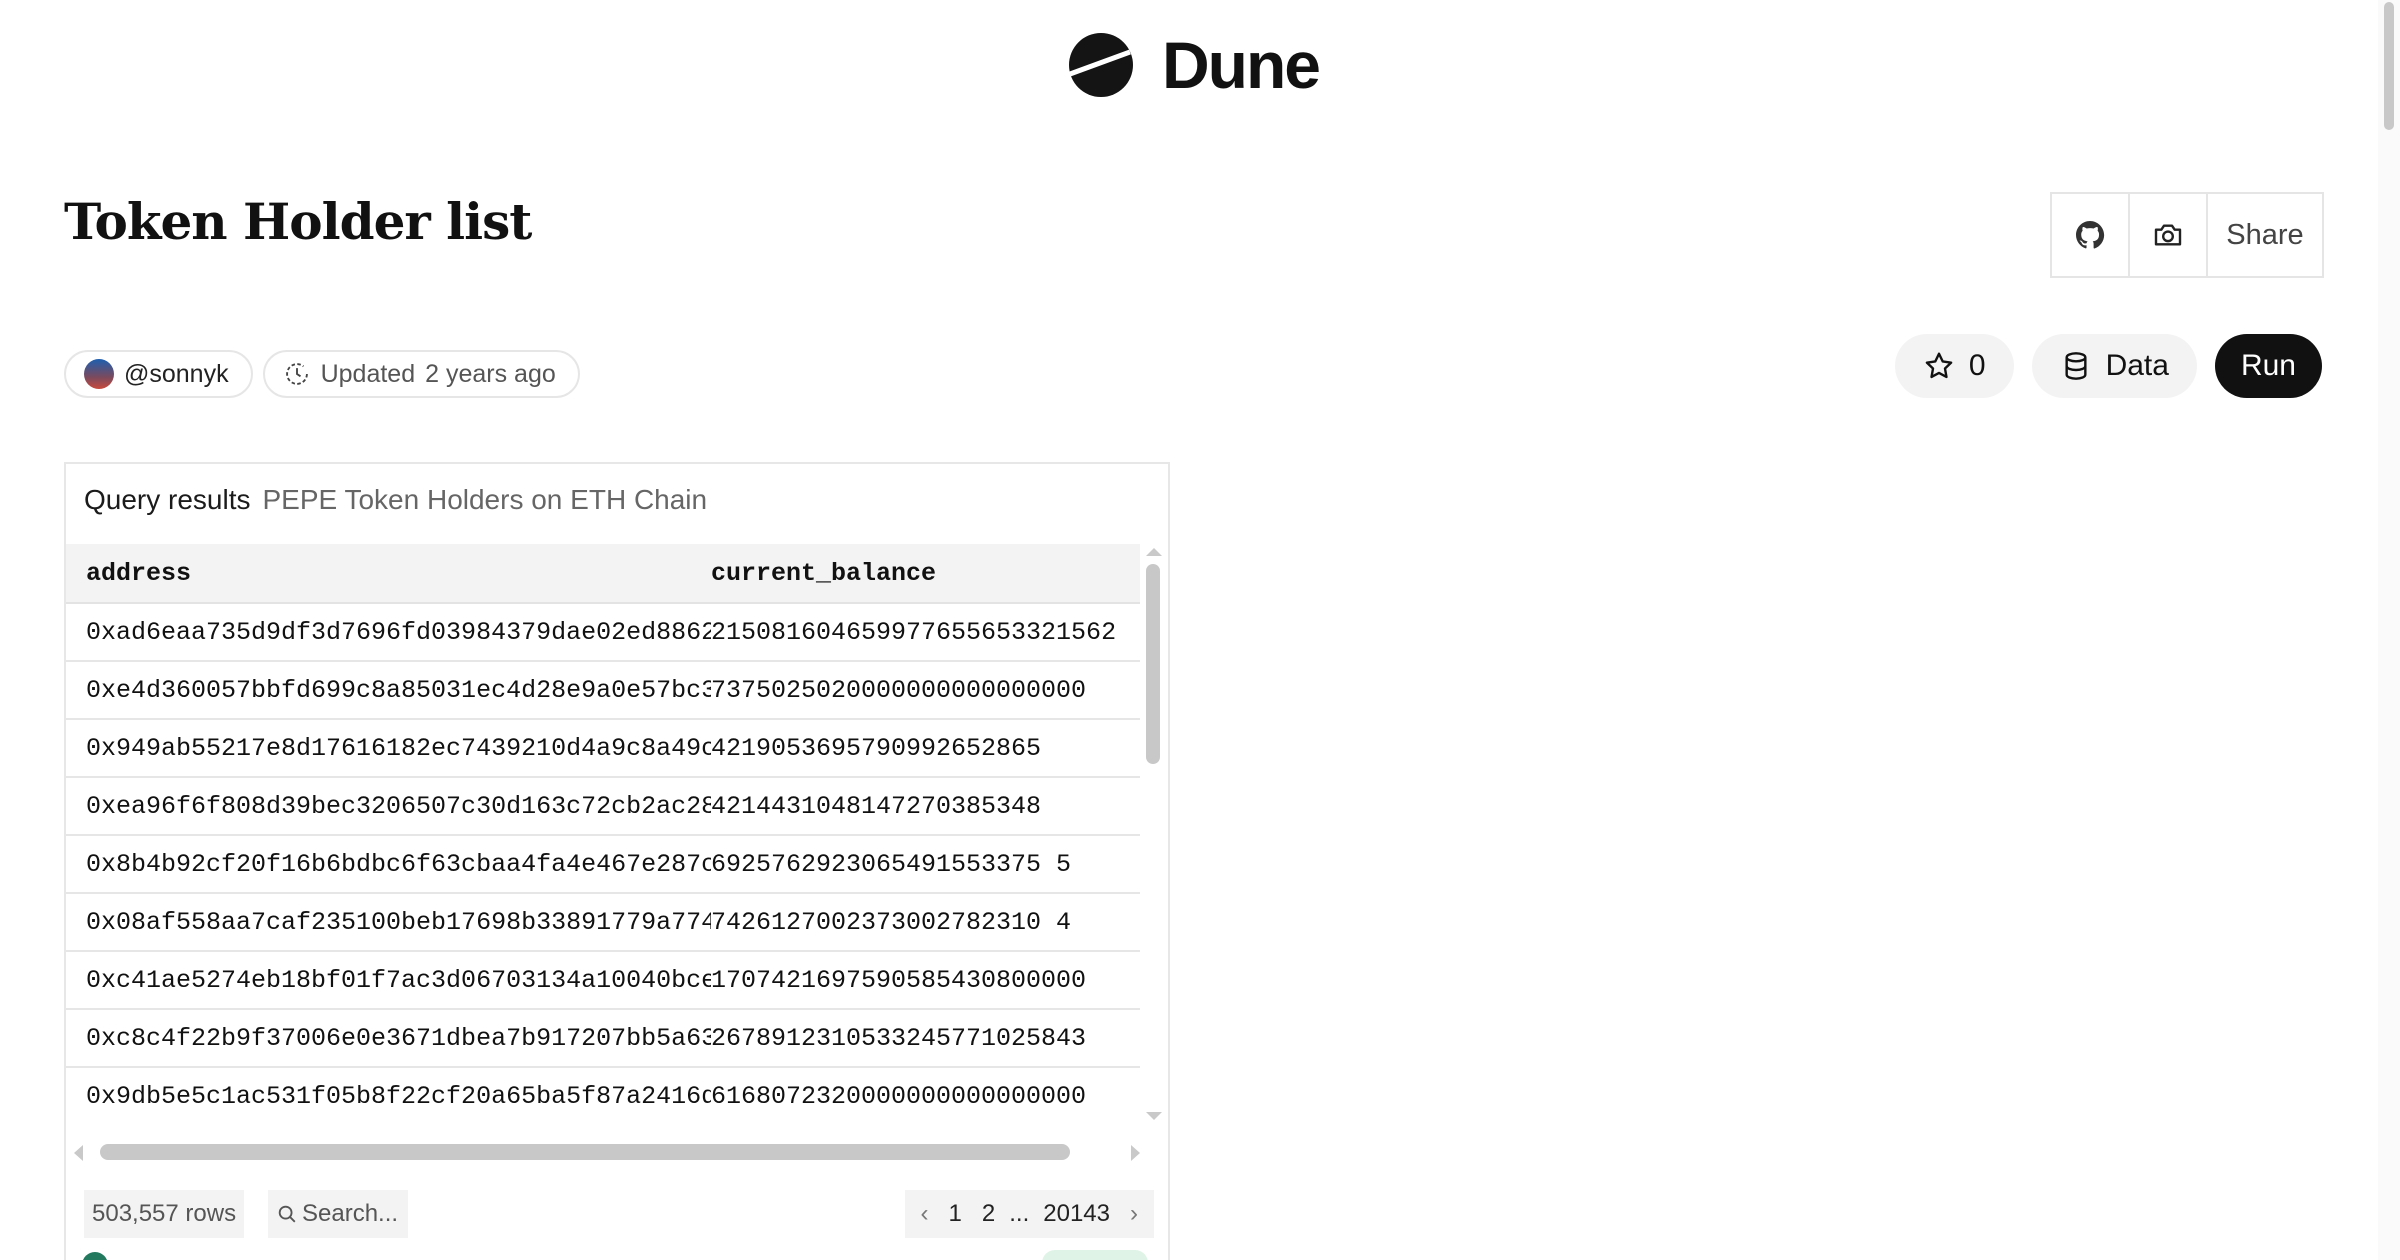 This screenshot has width=2400, height=1260. Describe the element at coordinates (899, 1038) in the screenshot. I see `balance-cell: 2678912310533245771025843` at that location.